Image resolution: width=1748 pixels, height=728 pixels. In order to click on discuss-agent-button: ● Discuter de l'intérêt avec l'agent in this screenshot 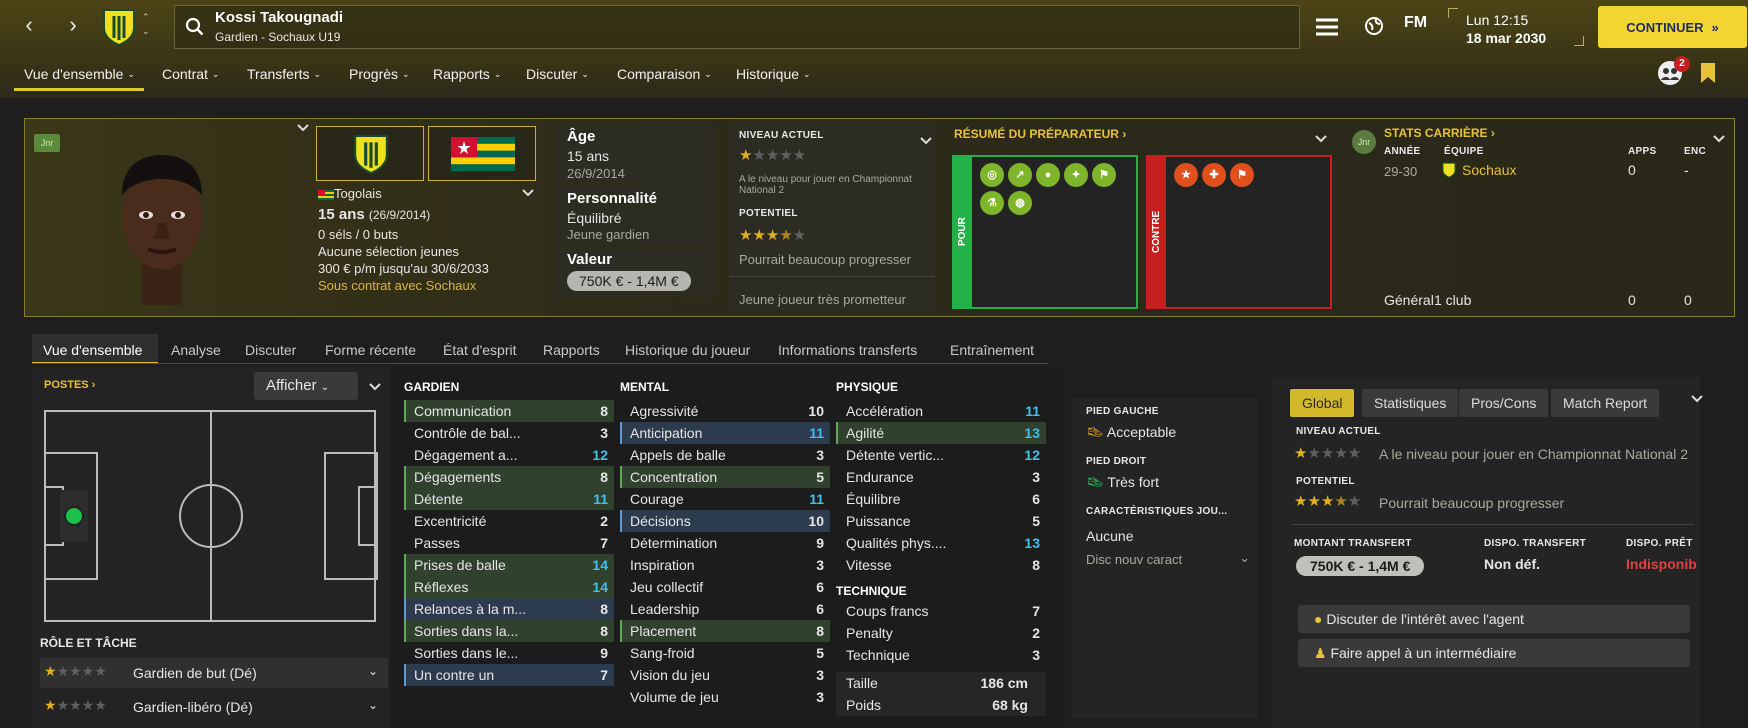, I will do `click(1494, 619)`.